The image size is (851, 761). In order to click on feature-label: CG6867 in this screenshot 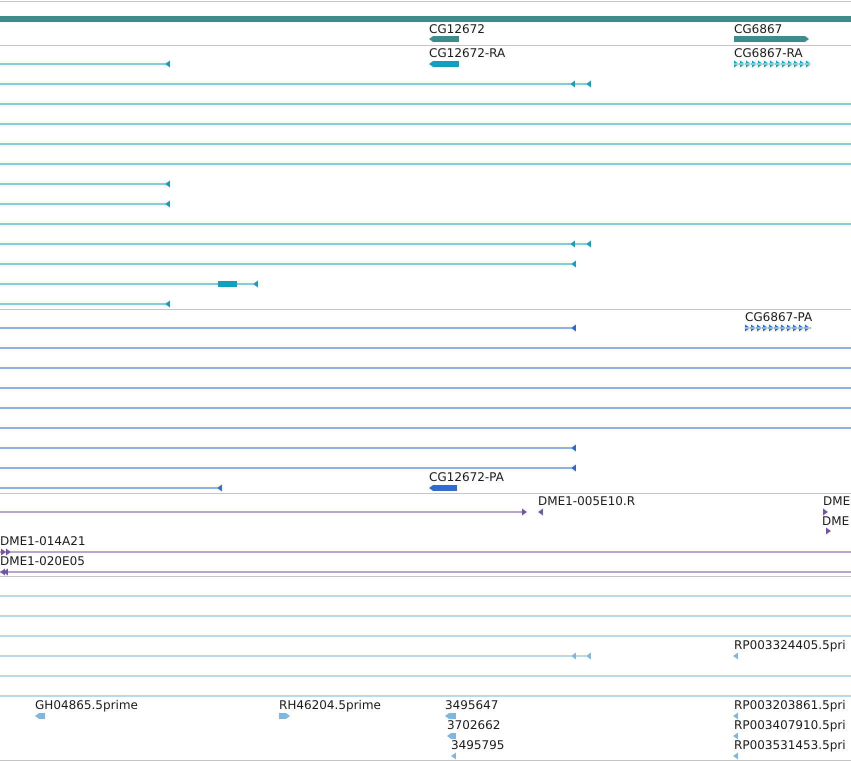, I will do `click(758, 29)`.